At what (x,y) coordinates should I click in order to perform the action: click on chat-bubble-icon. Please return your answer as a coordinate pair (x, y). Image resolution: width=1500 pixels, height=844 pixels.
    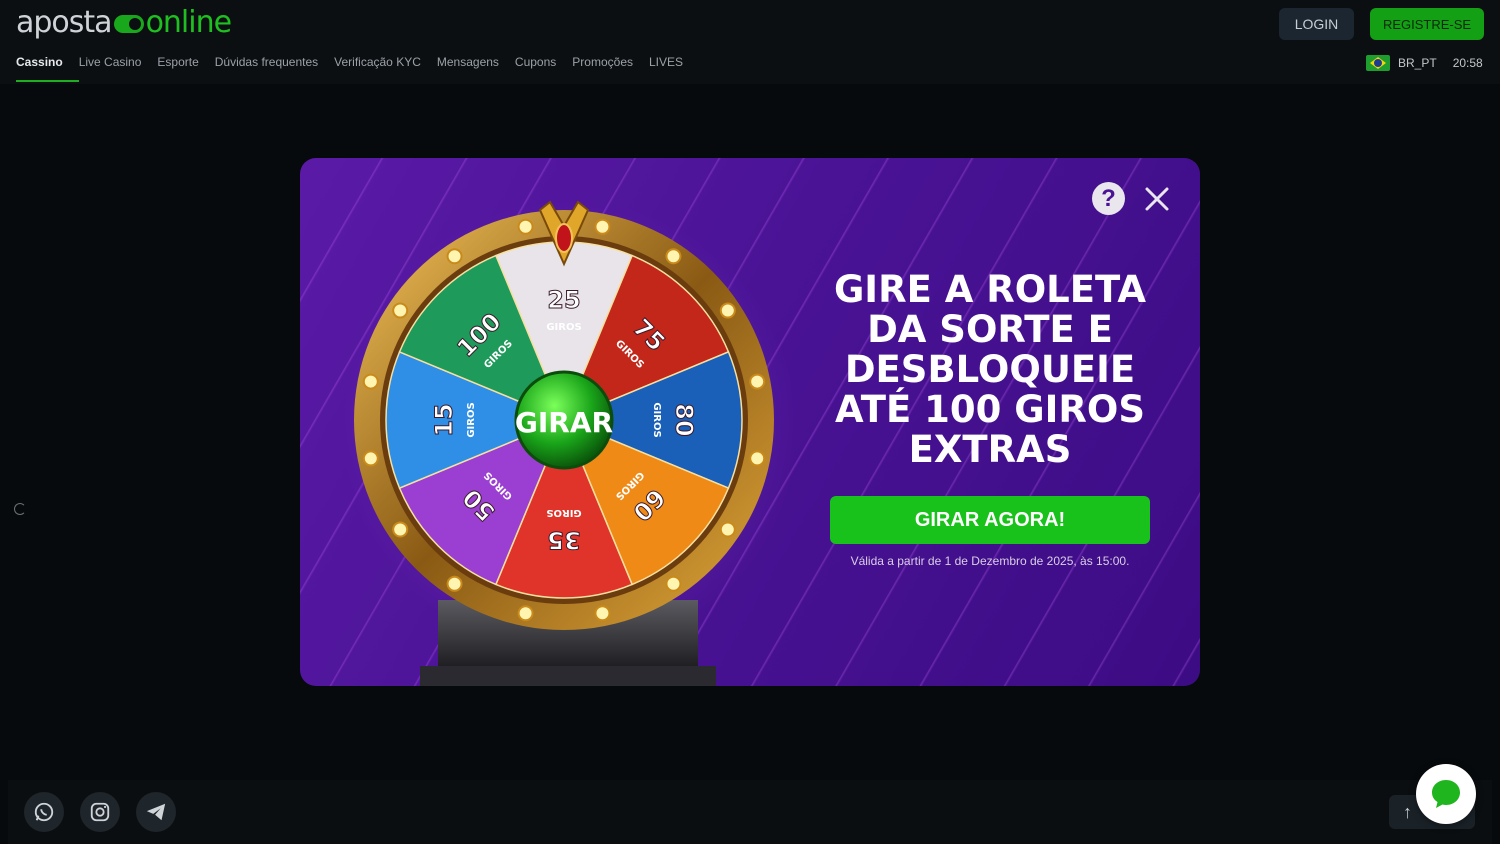
    Looking at the image, I should click on (1446, 794).